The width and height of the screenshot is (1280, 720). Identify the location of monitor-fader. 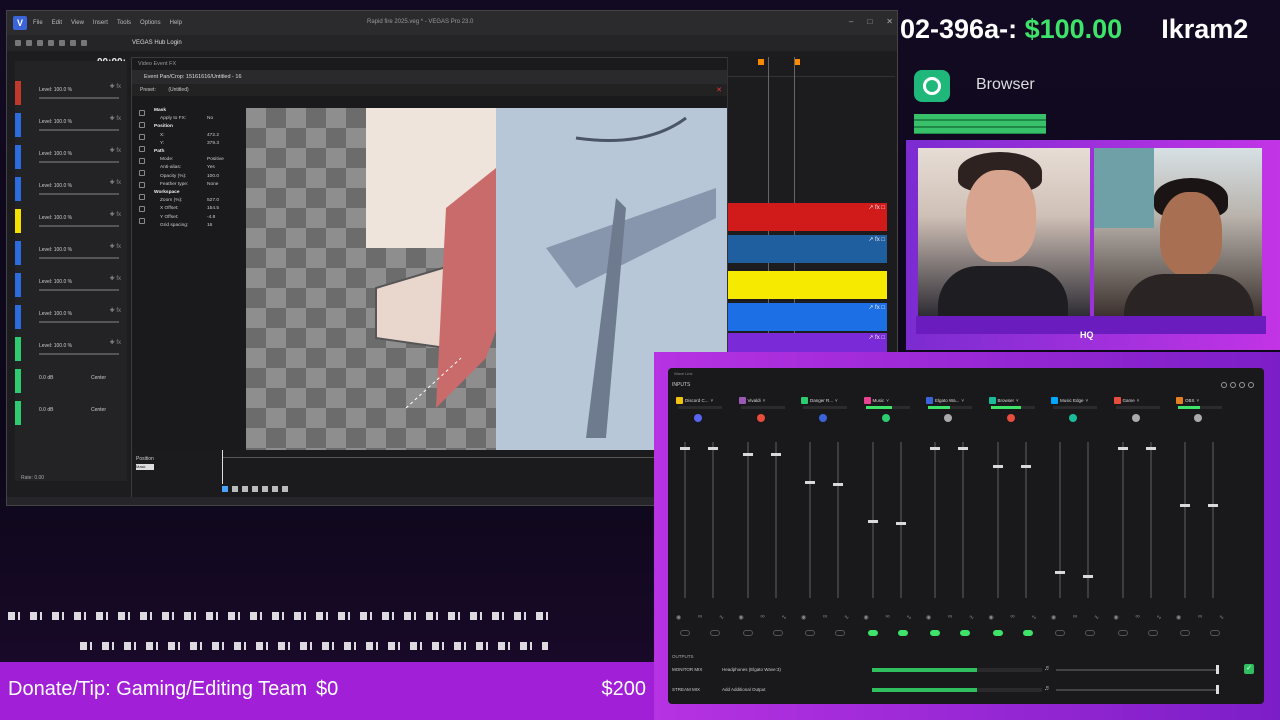
(872, 520).